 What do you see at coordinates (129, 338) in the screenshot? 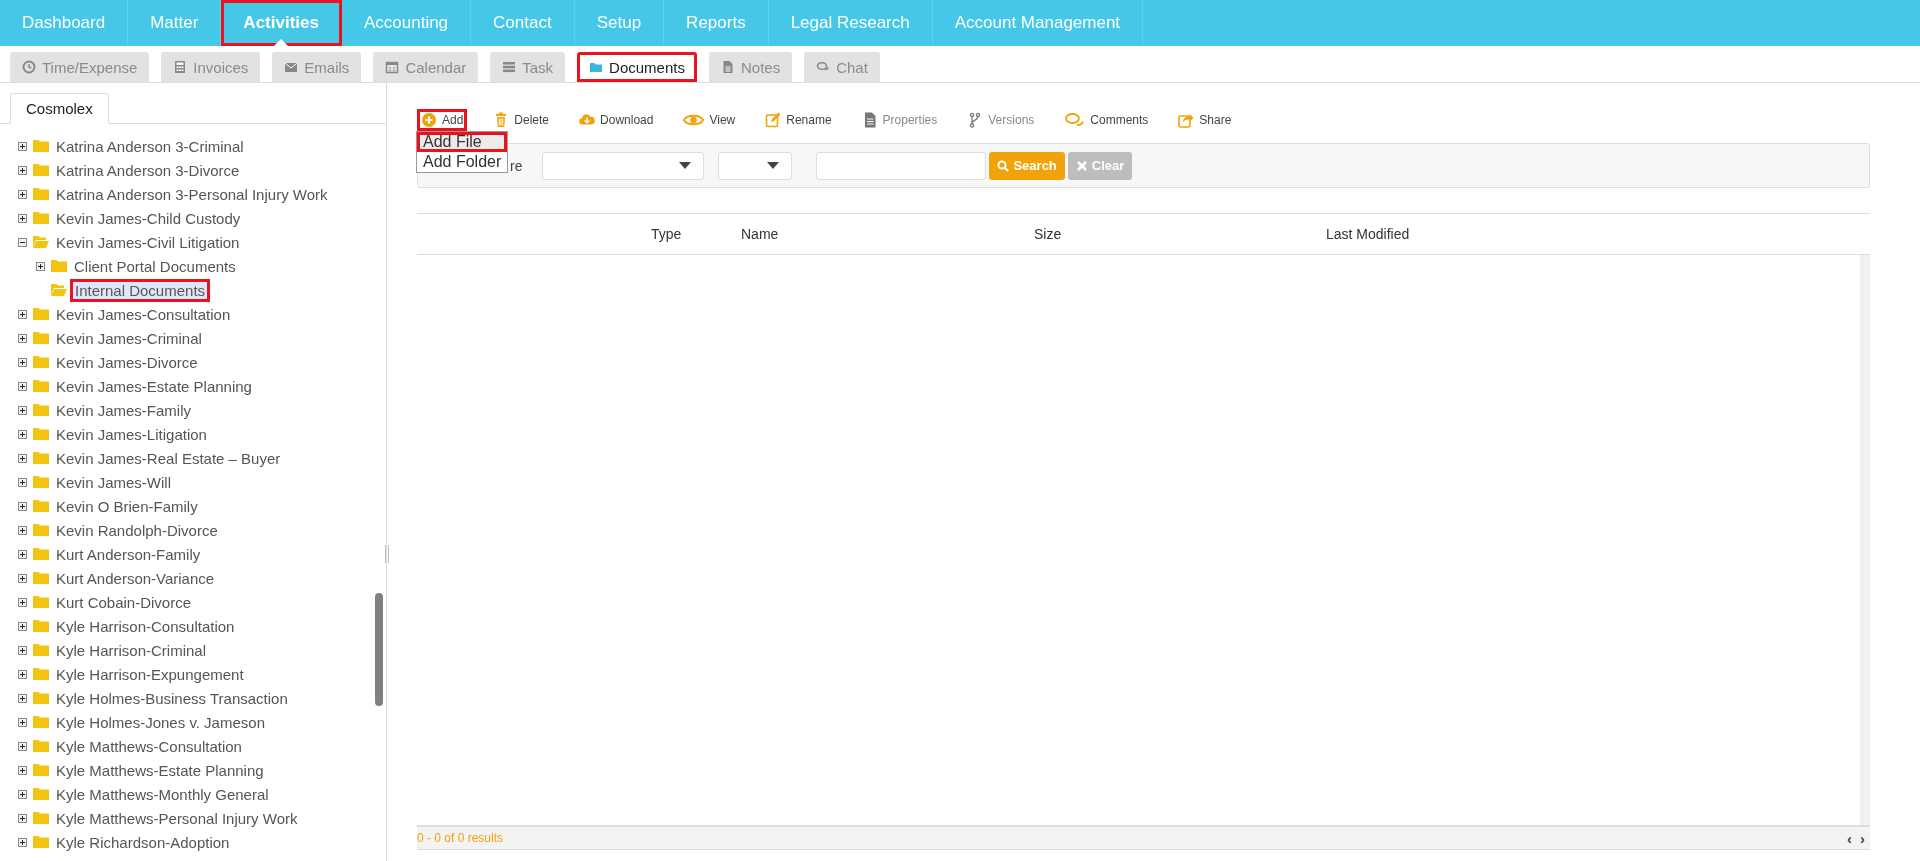
I see `tree-item: Kevin James-Criminal` at bounding box center [129, 338].